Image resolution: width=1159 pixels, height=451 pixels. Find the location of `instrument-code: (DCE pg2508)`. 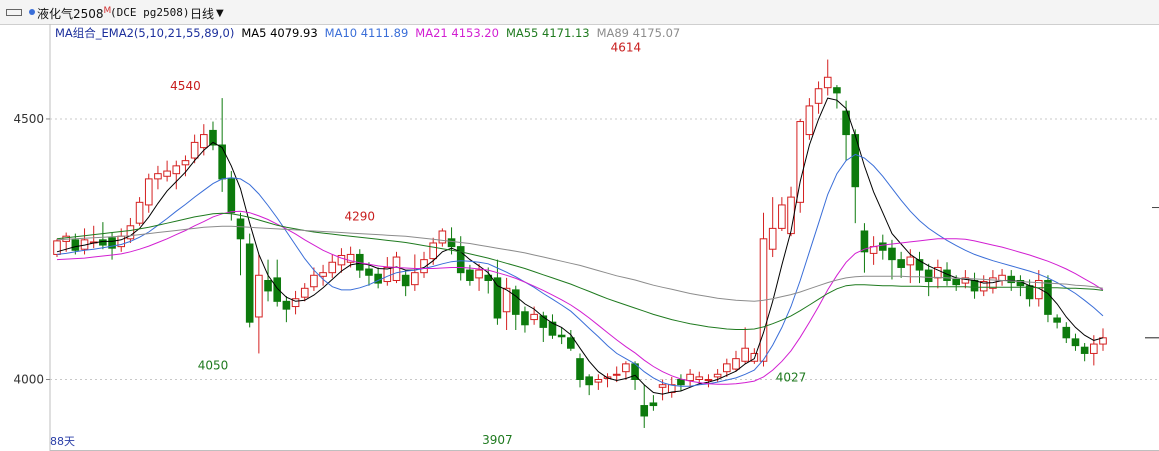

instrument-code: (DCE pg2508) is located at coordinates (150, 12).